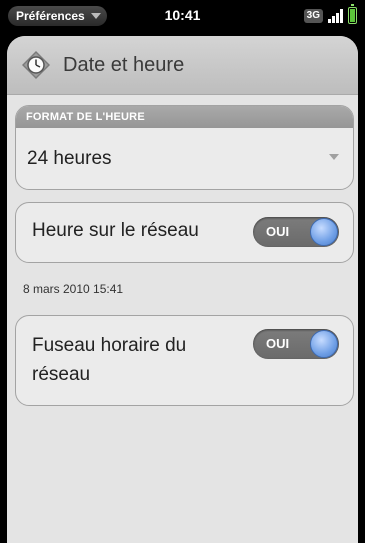 The image size is (365, 543). What do you see at coordinates (109, 345) in the screenshot?
I see `network-timezone-label-line1: Fuseau horaire du` at bounding box center [109, 345].